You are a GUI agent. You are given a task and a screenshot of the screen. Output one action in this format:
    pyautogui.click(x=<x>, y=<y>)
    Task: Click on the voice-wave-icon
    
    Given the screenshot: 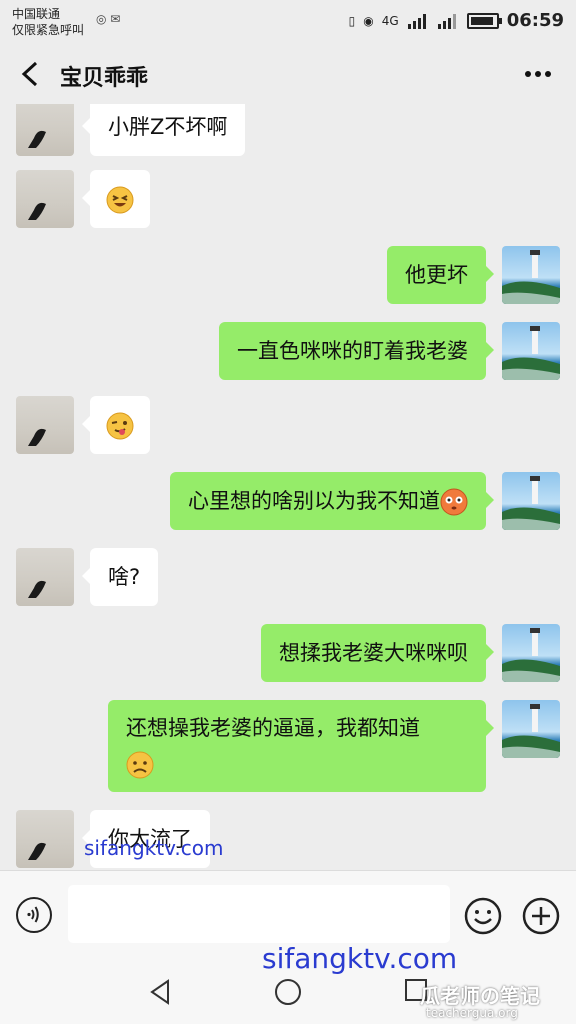 What is the action you would take?
    pyautogui.click(x=33, y=914)
    